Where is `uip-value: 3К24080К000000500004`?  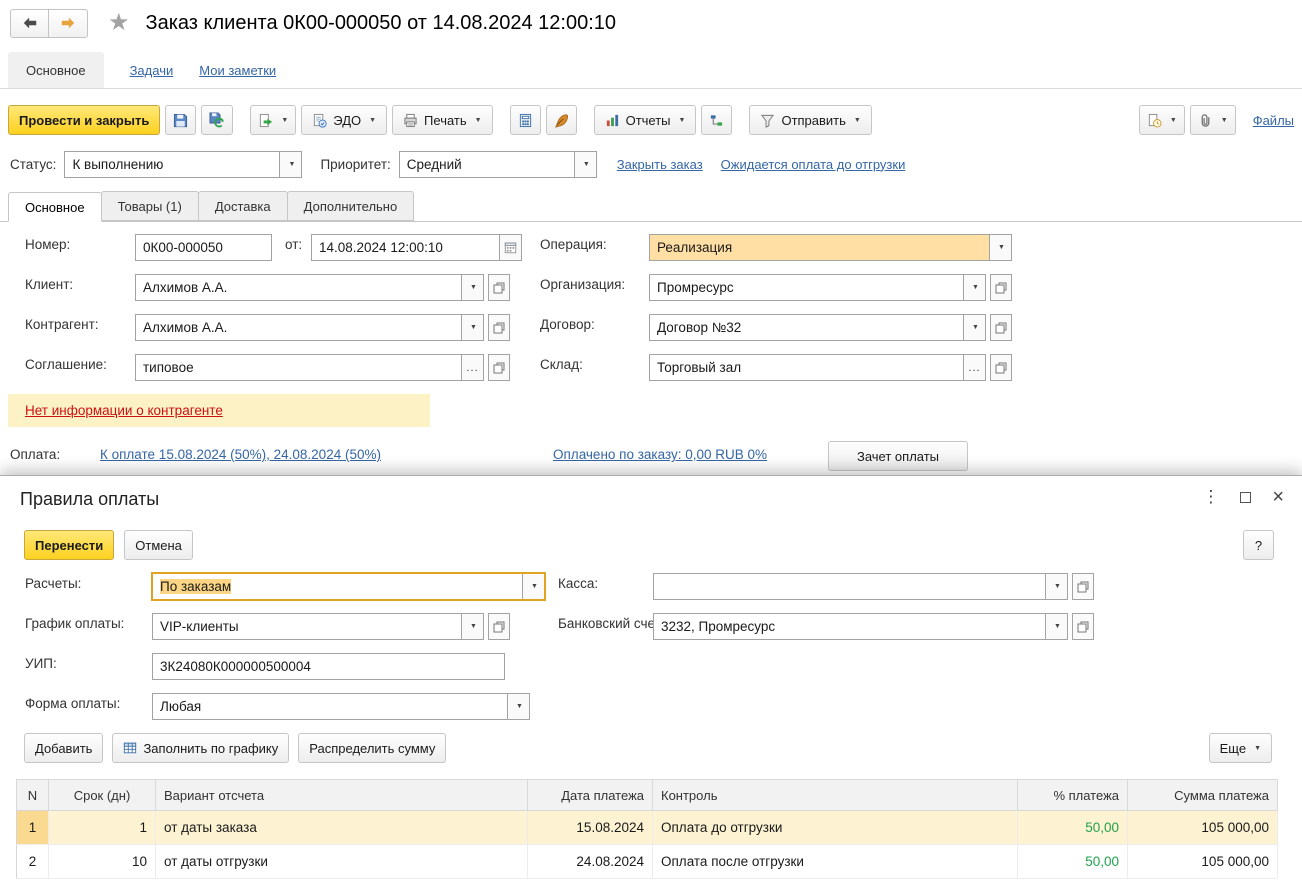
uip-value: 3К24080К000000500004 is located at coordinates (328, 666).